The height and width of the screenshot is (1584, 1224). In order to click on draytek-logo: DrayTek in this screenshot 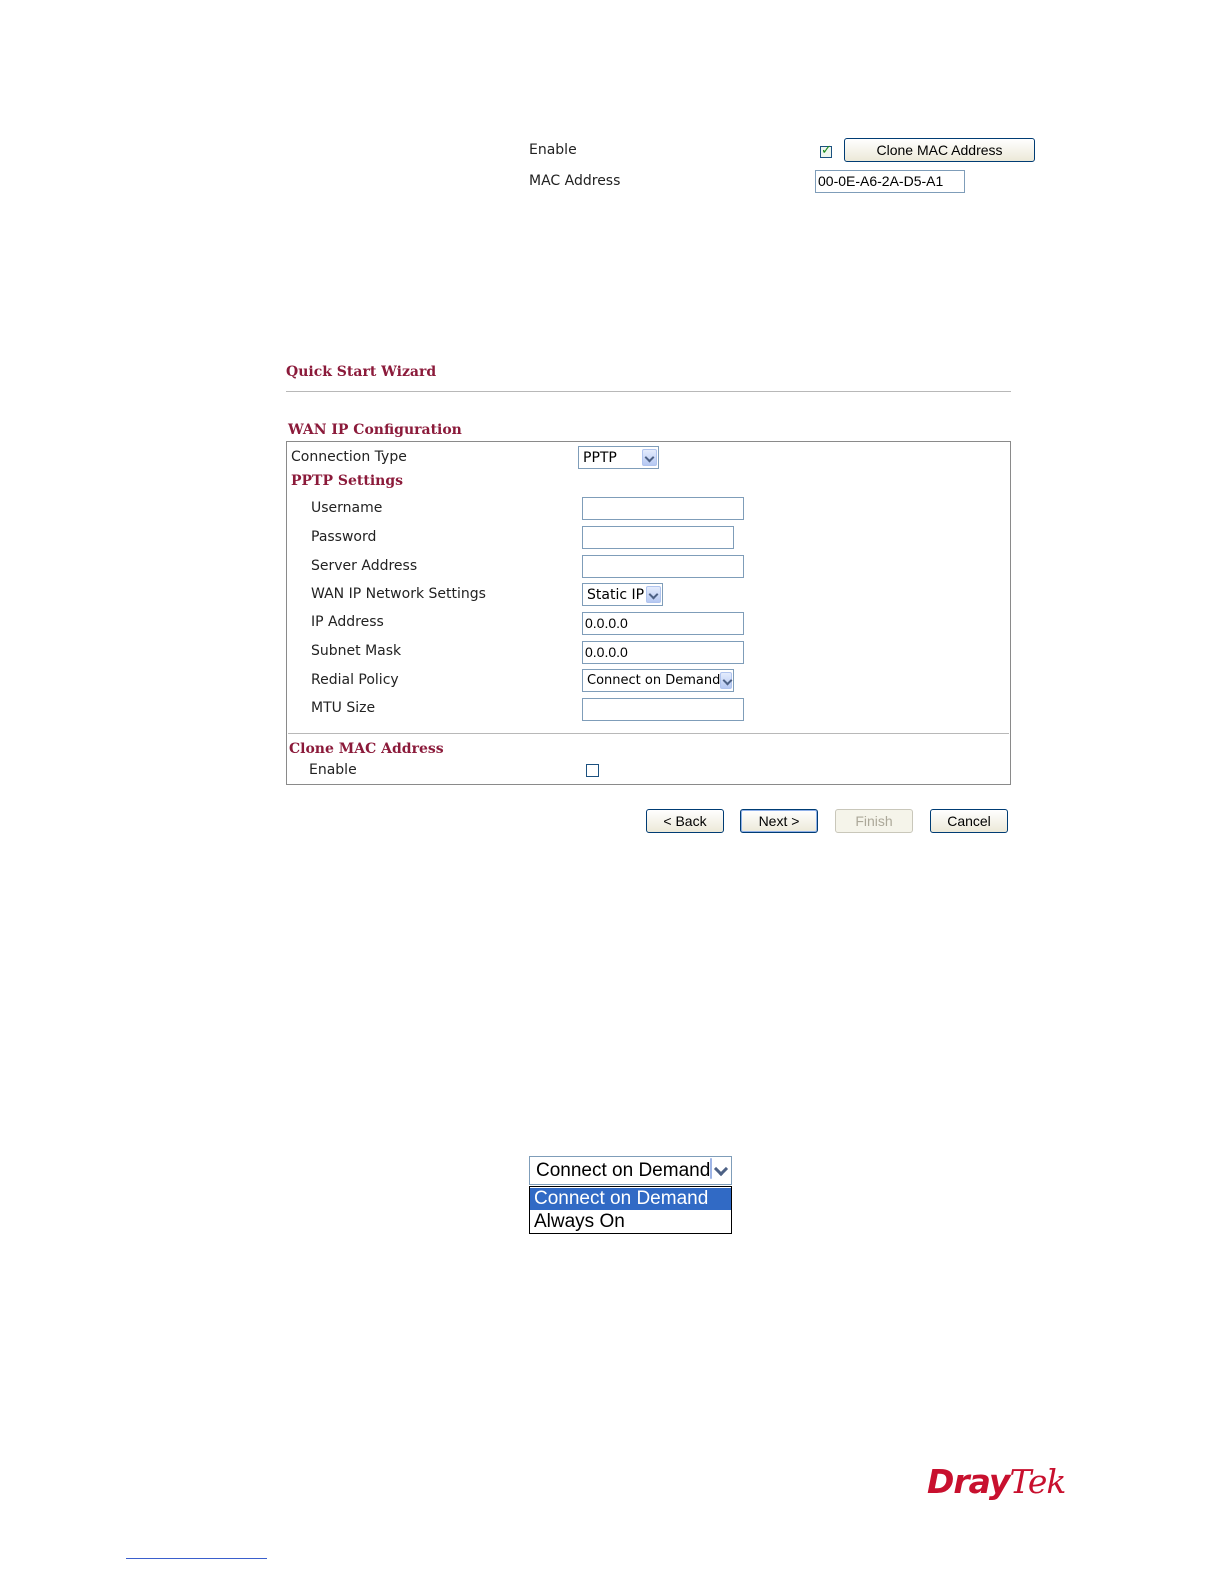, I will do `click(996, 1481)`.